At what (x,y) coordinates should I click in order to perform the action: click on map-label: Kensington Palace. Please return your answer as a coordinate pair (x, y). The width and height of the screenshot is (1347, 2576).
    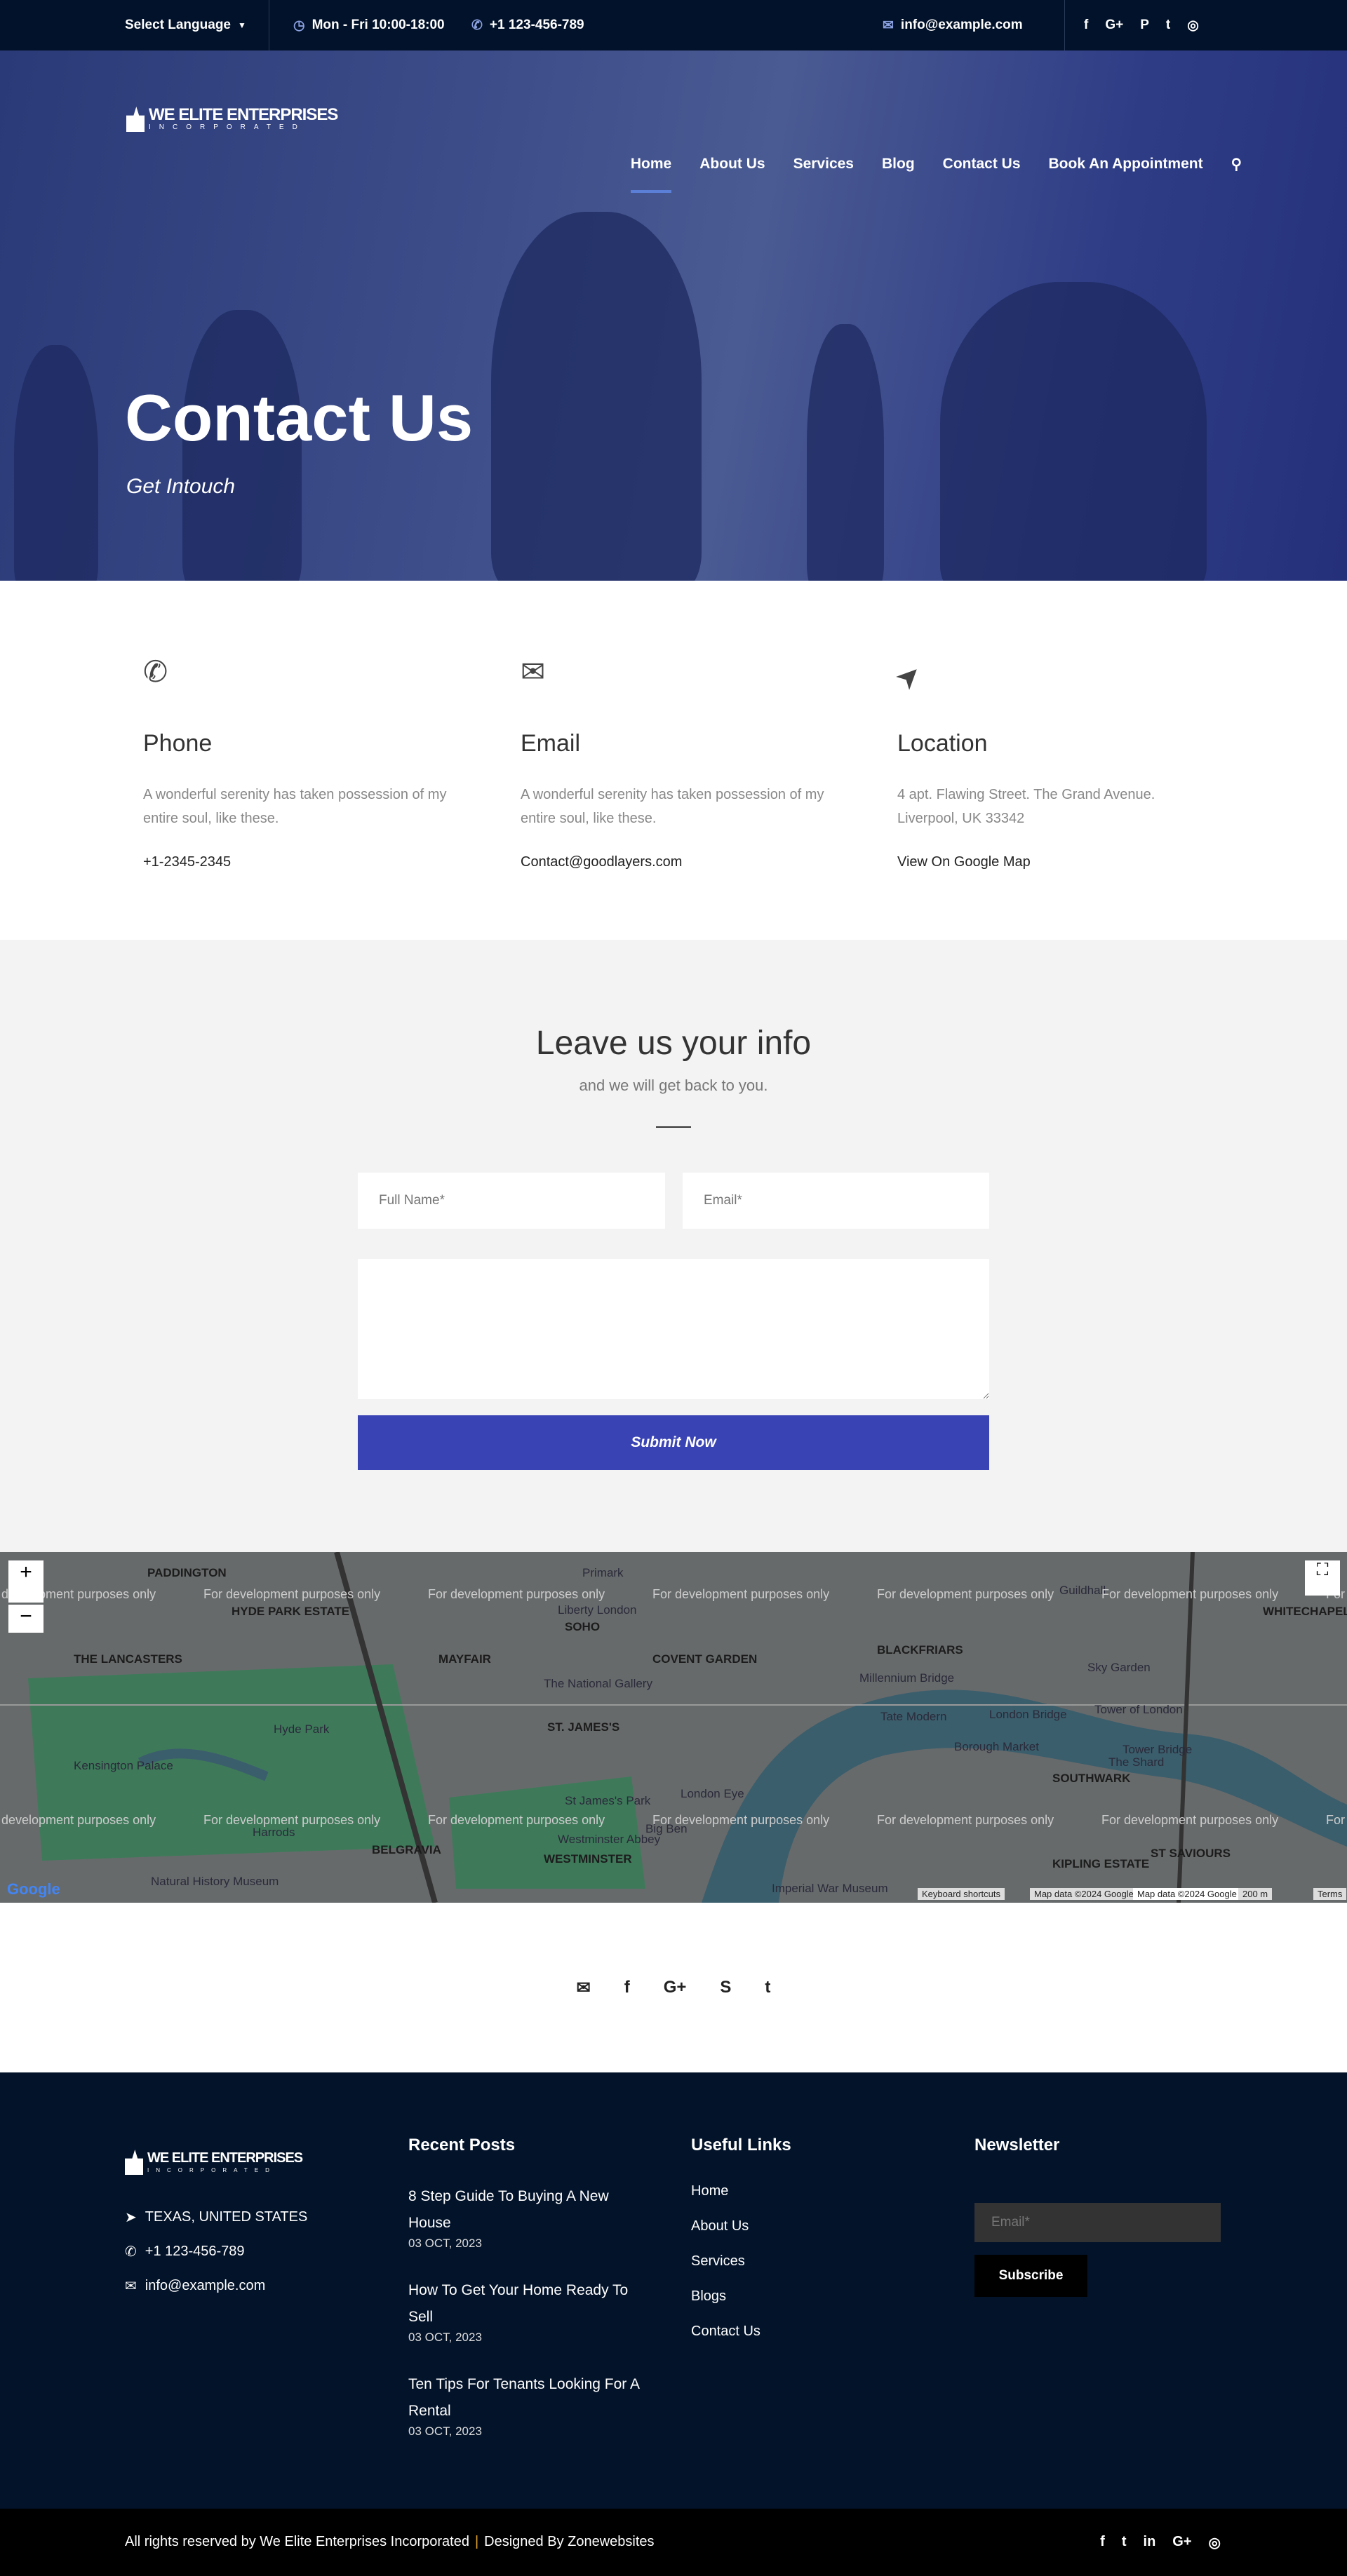
    Looking at the image, I should click on (123, 1765).